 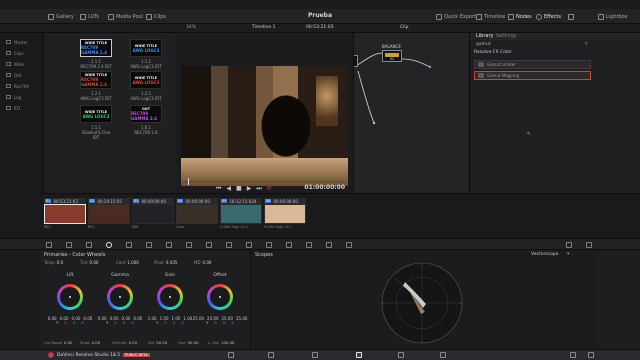 I want to click on bin-item: Rec709, so click(x=22, y=86).